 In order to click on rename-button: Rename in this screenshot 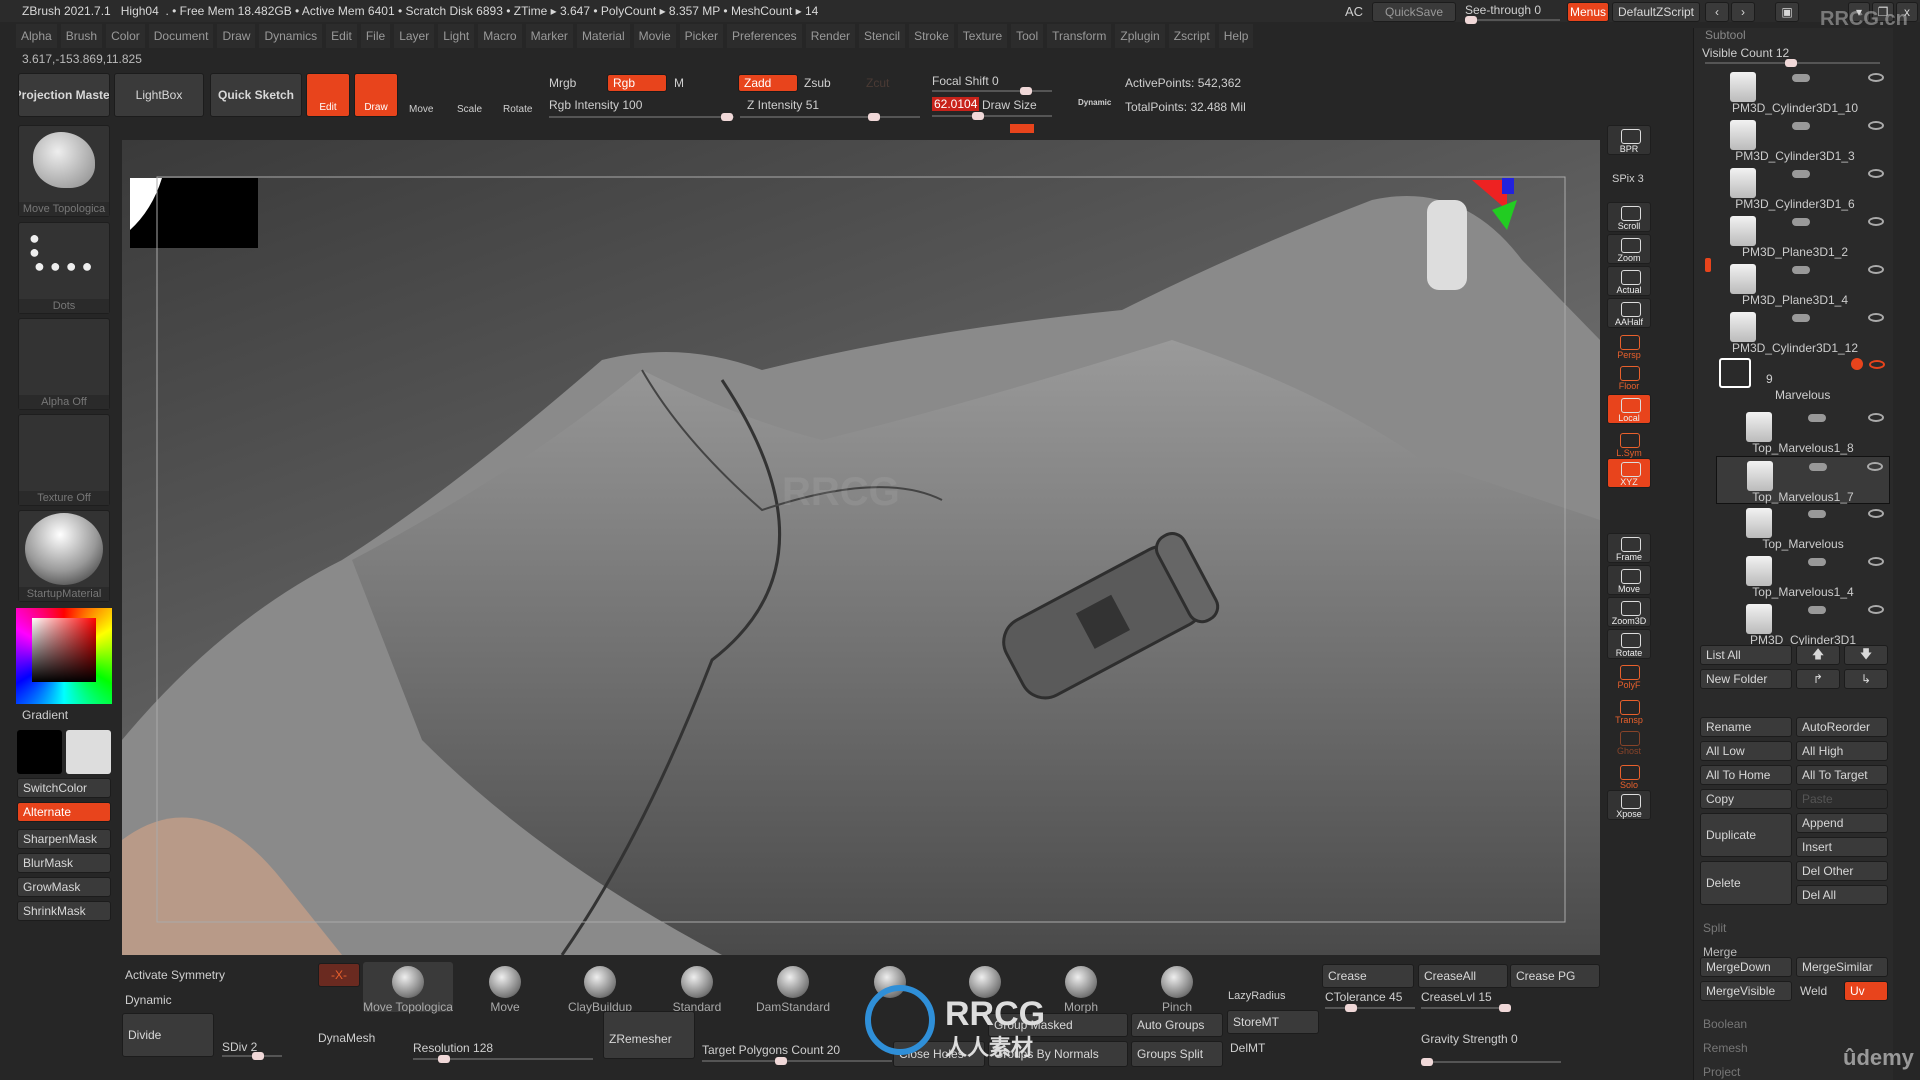, I will do `click(1746, 727)`.